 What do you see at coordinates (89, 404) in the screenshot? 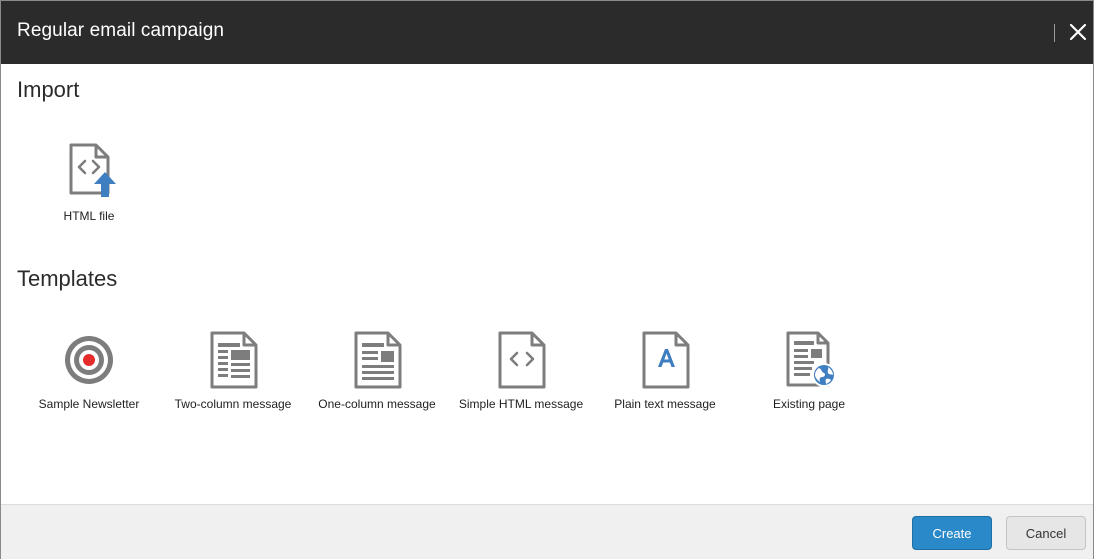
I see `tile-label: Sample Newsletter` at bounding box center [89, 404].